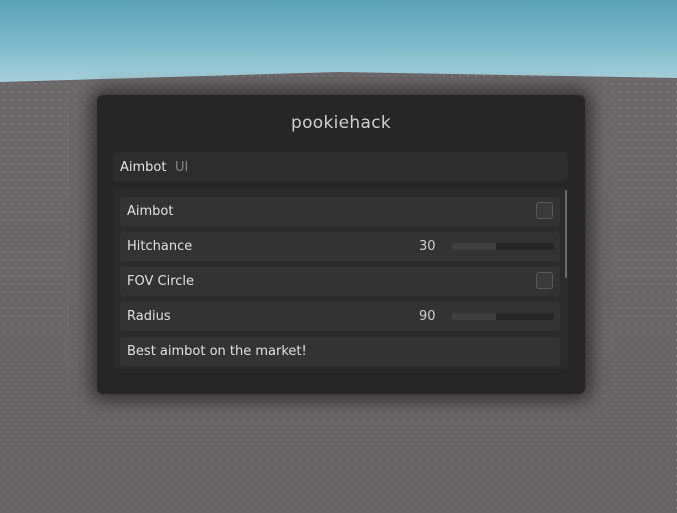  Describe the element at coordinates (544, 280) in the screenshot. I see `fov-circle-checkbox` at that location.